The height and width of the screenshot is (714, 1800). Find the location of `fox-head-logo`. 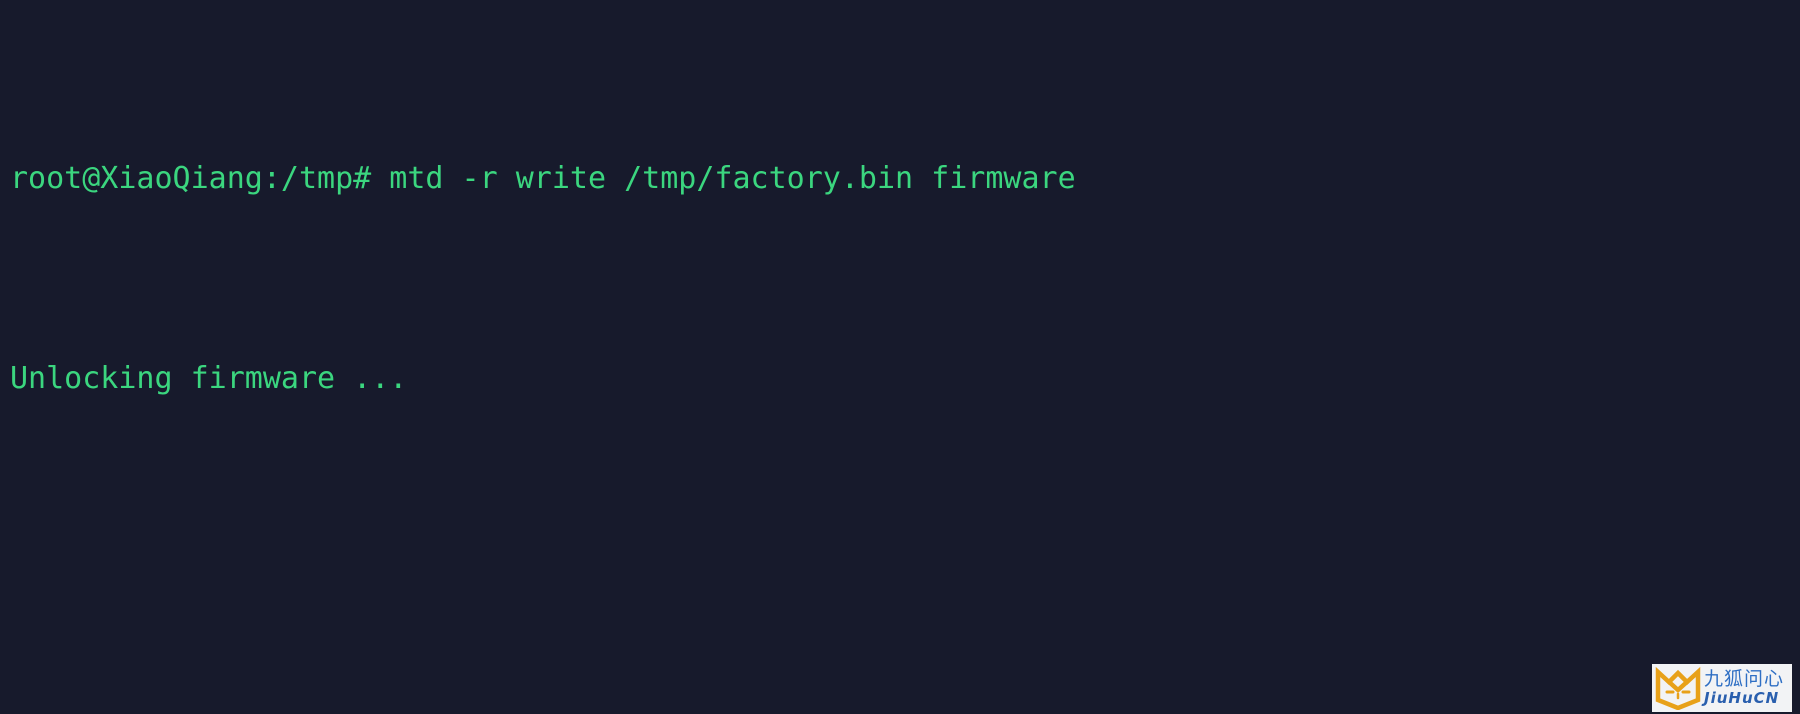

fox-head-logo is located at coordinates (1678, 688).